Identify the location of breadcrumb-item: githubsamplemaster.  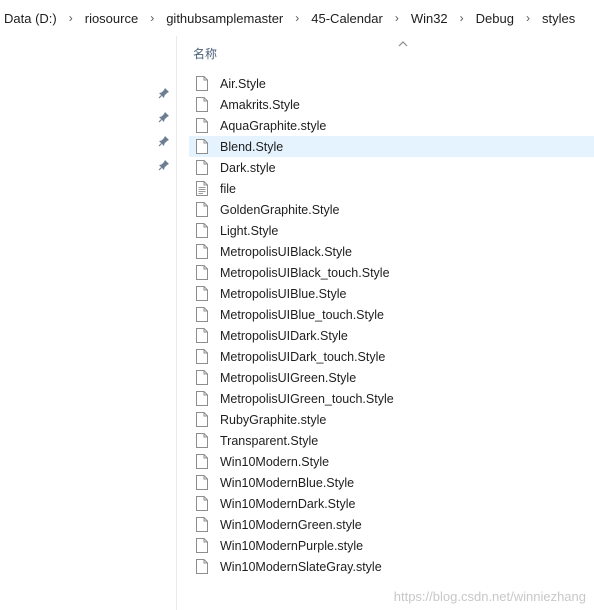
(224, 18).